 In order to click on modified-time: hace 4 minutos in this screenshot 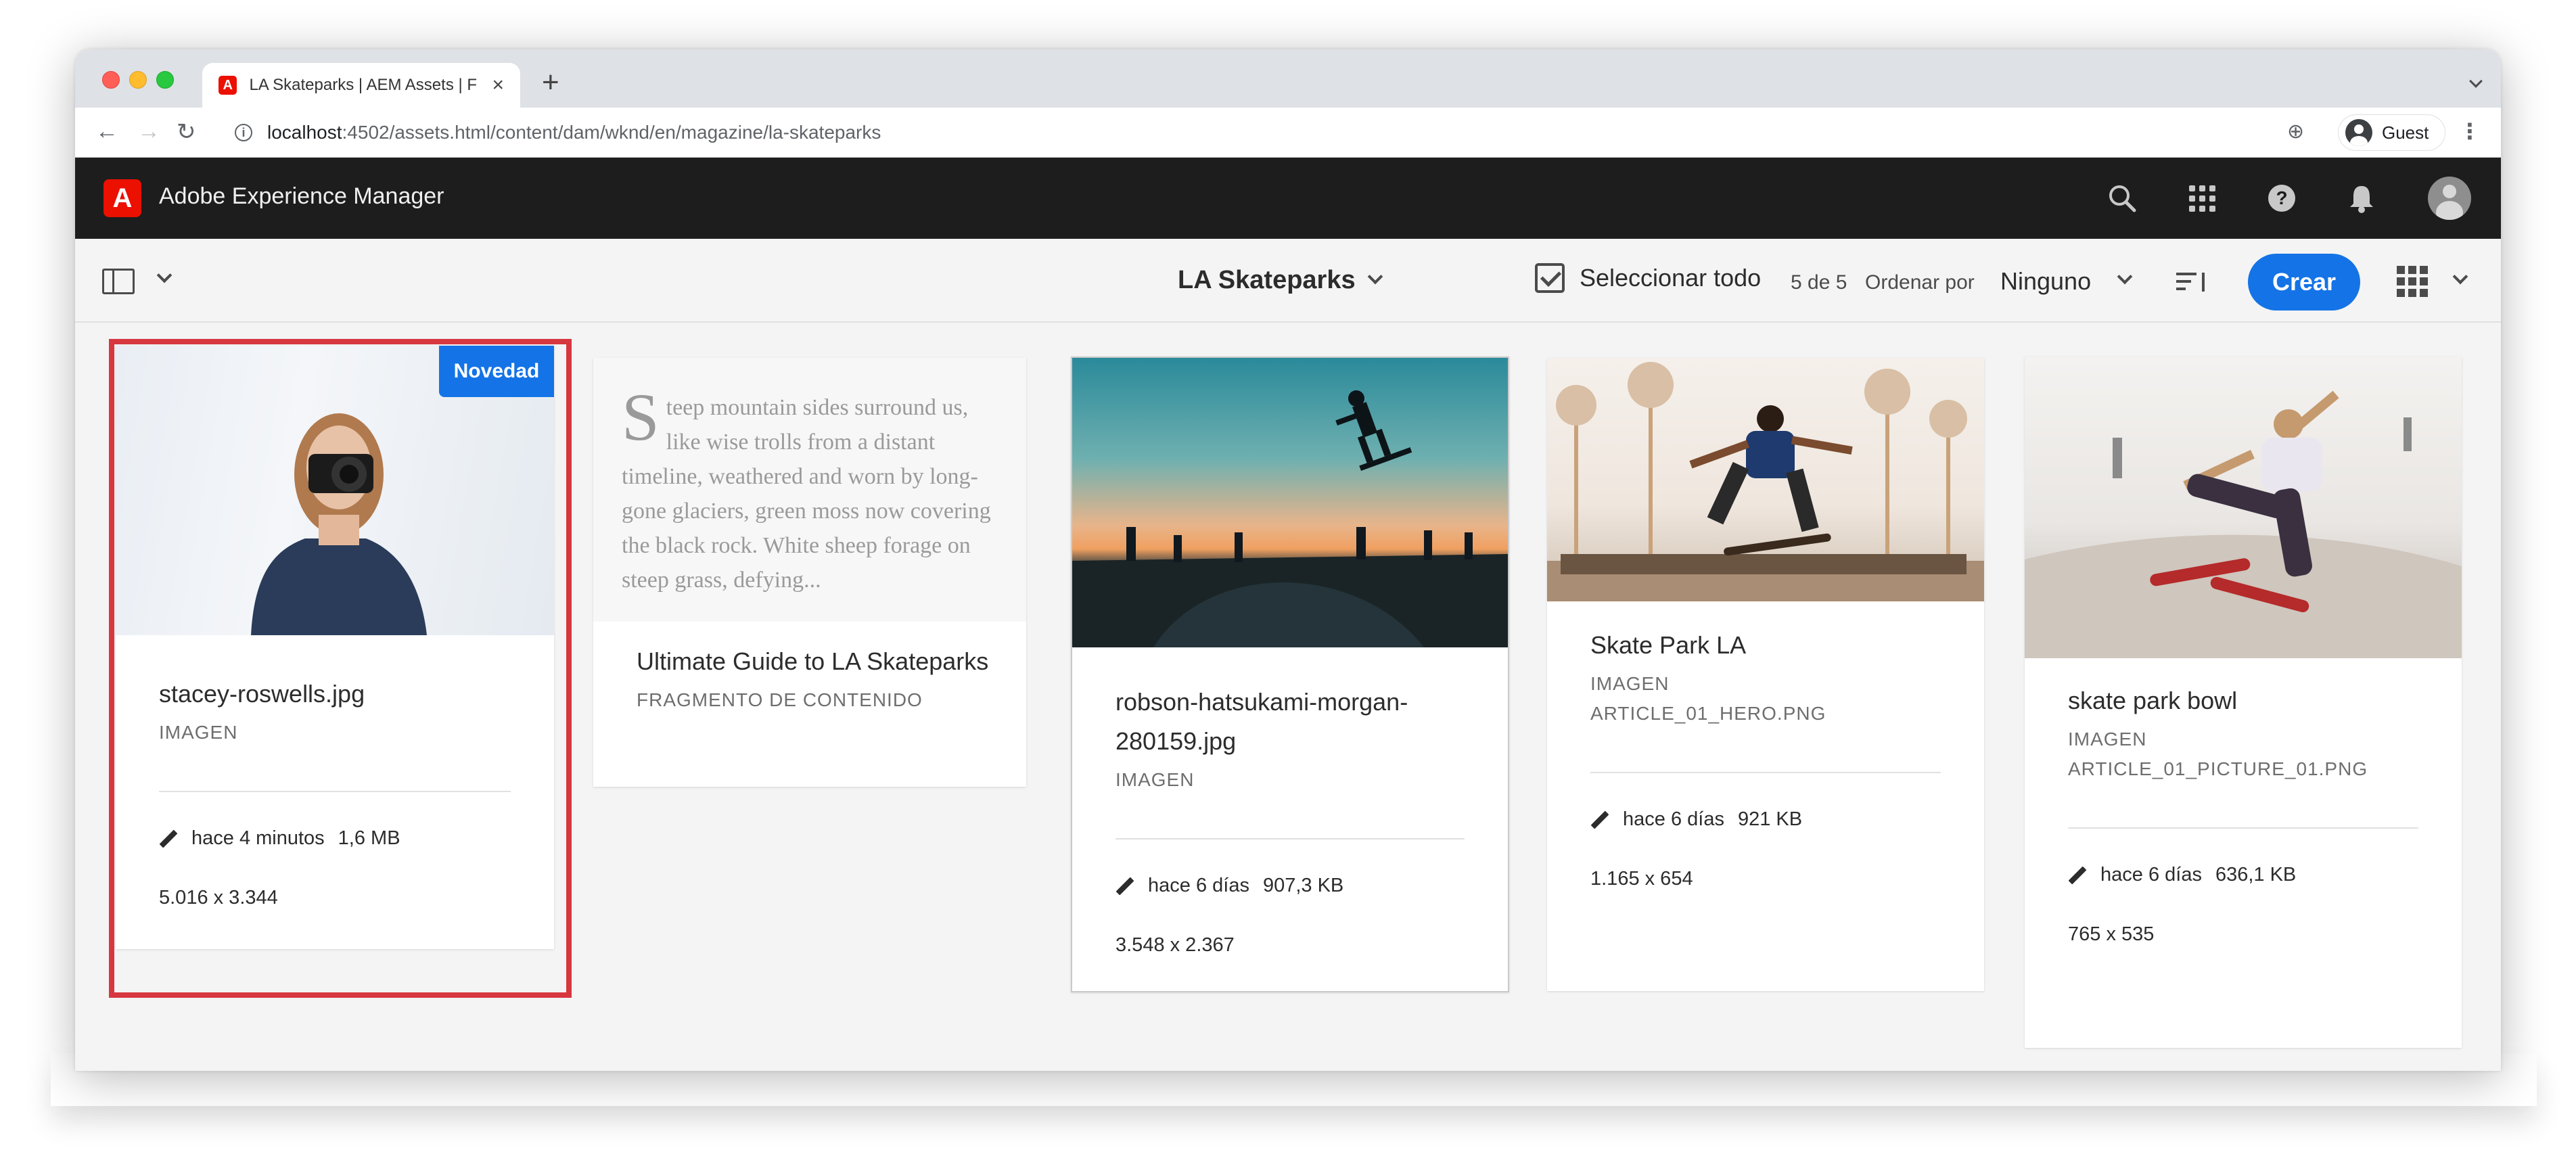, I will do `click(258, 838)`.